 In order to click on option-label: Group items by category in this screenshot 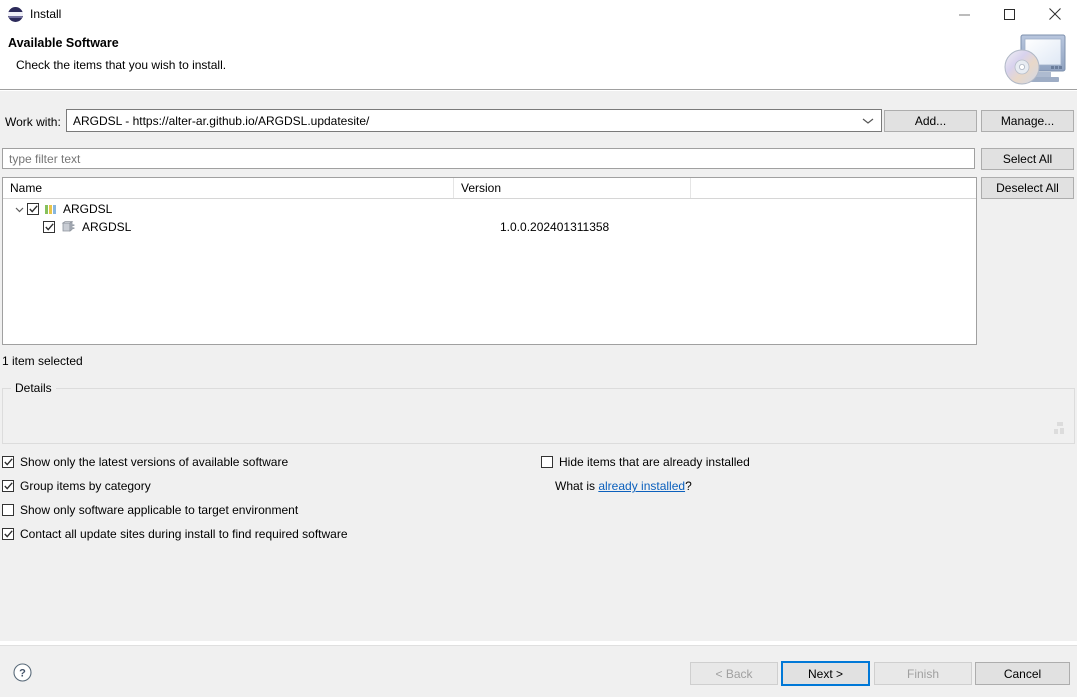, I will do `click(85, 486)`.